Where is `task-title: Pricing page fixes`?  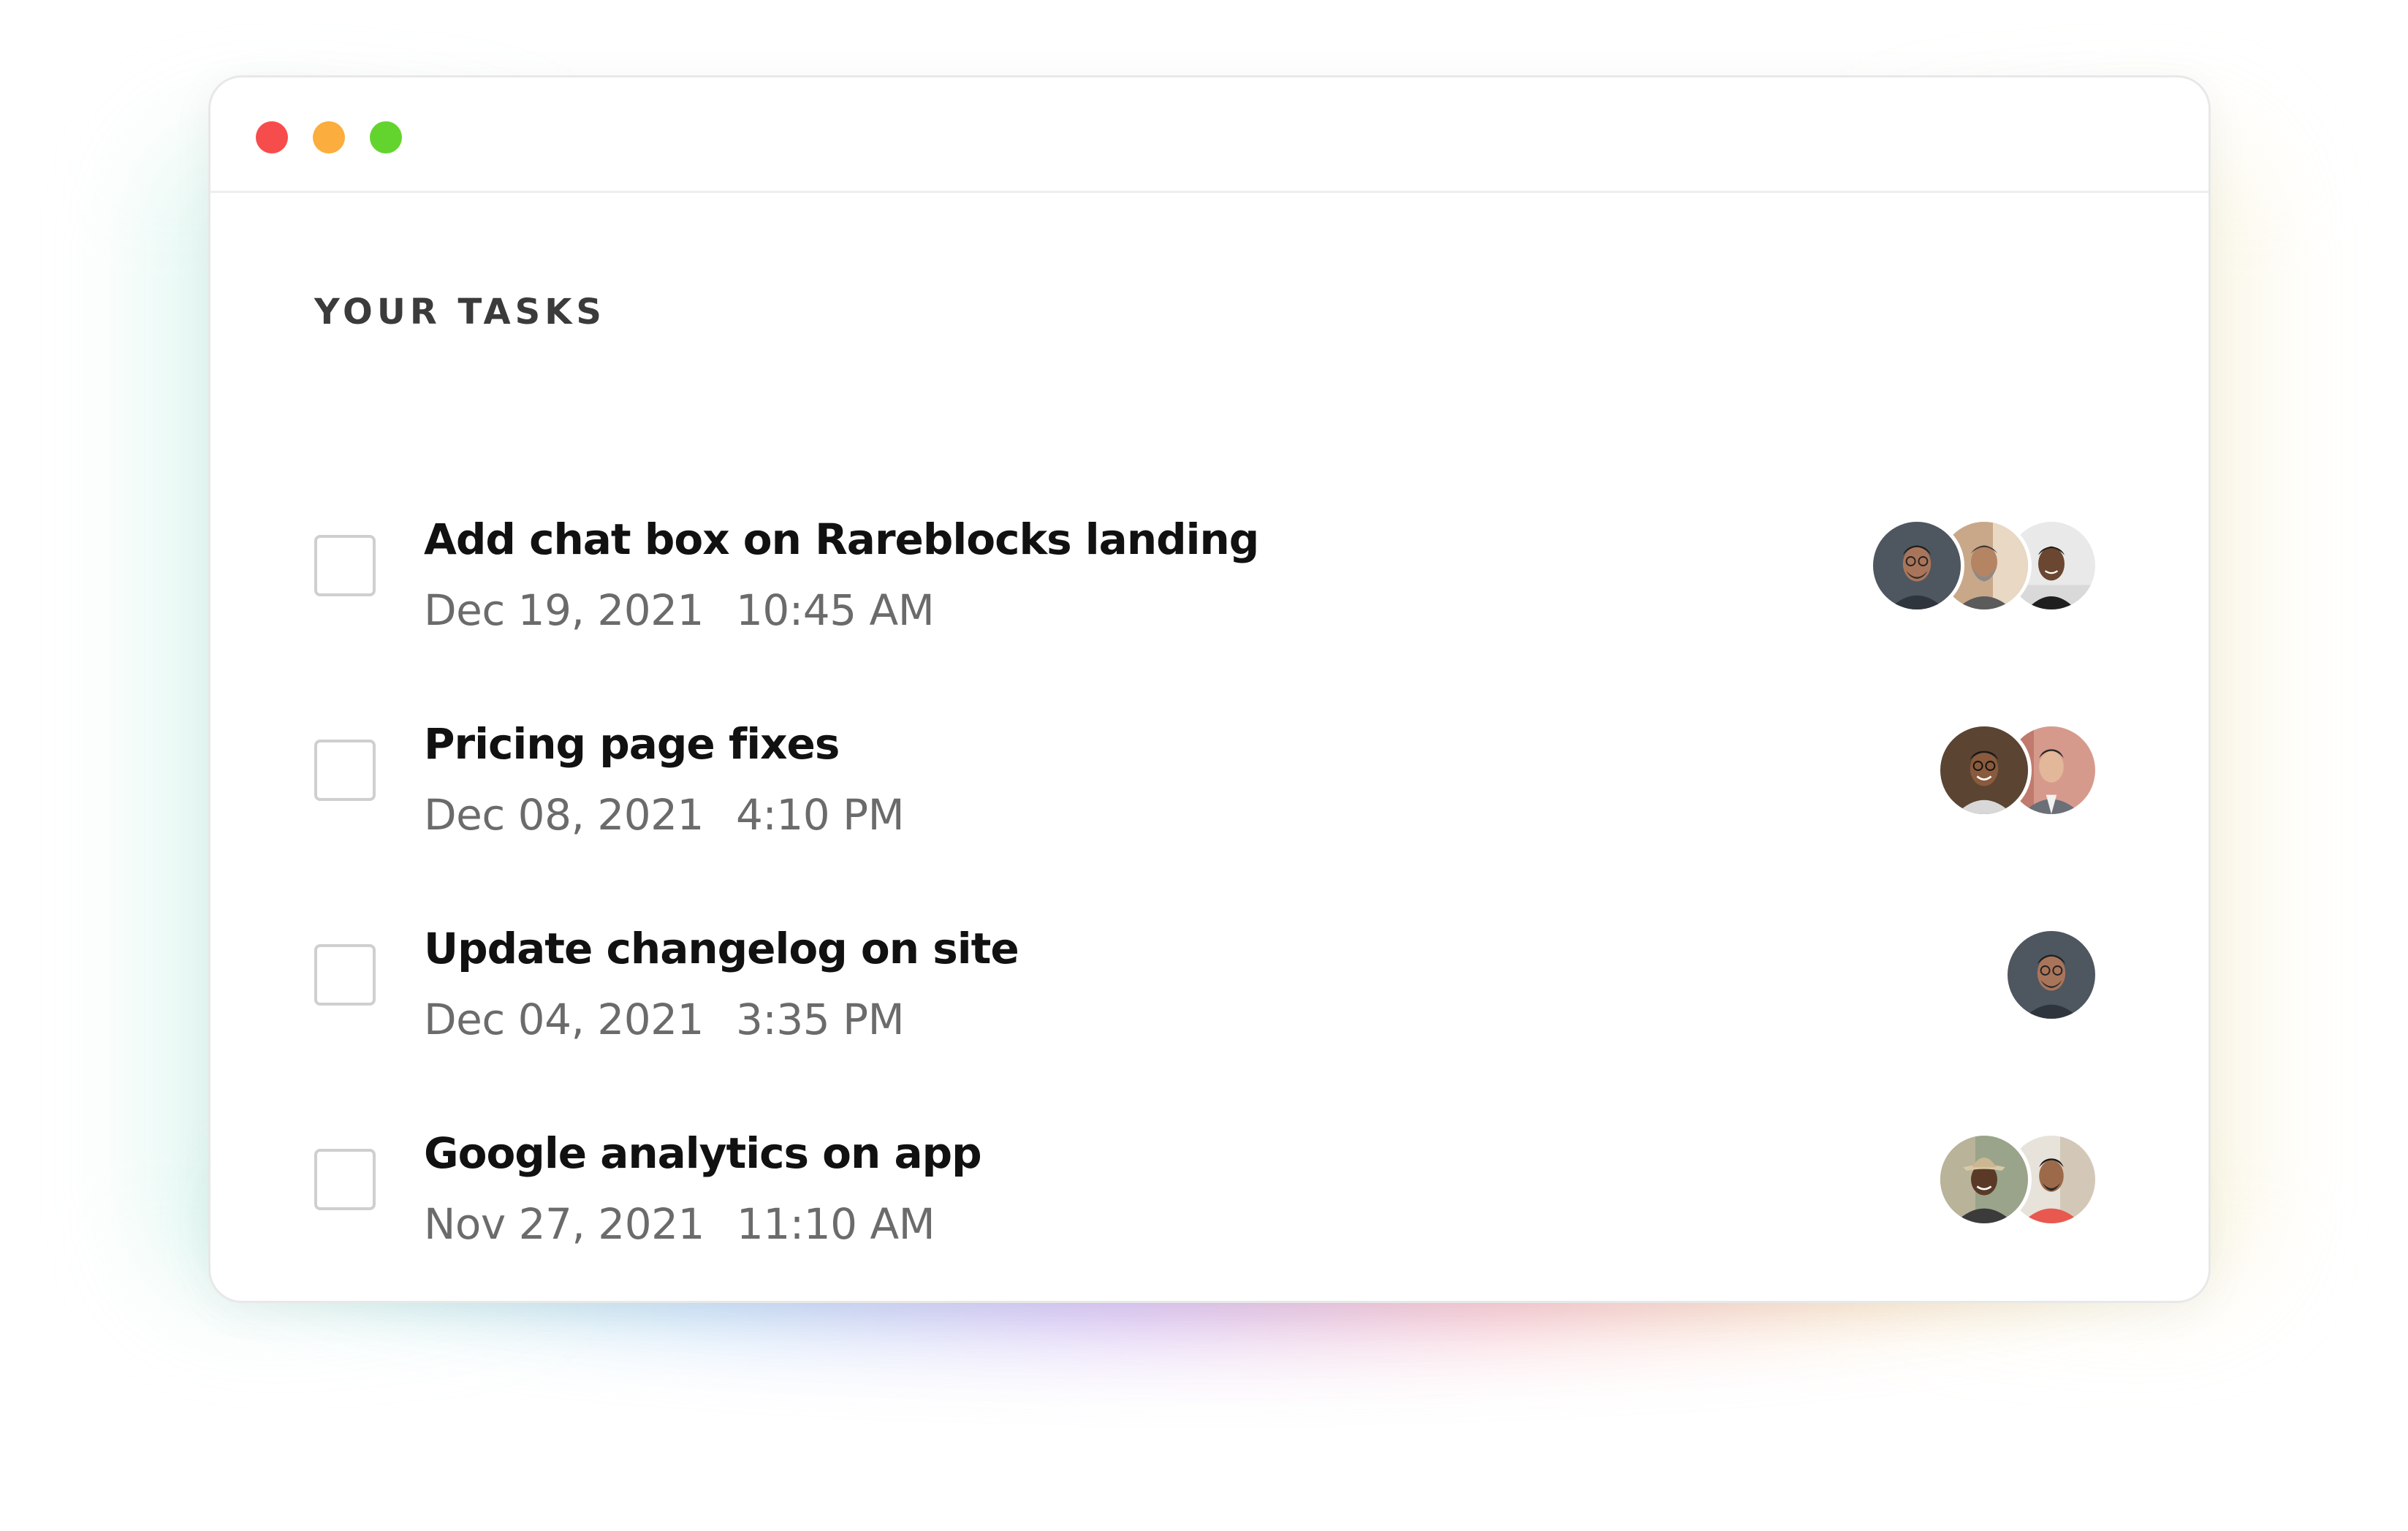 task-title: Pricing page fixes is located at coordinates (632, 744).